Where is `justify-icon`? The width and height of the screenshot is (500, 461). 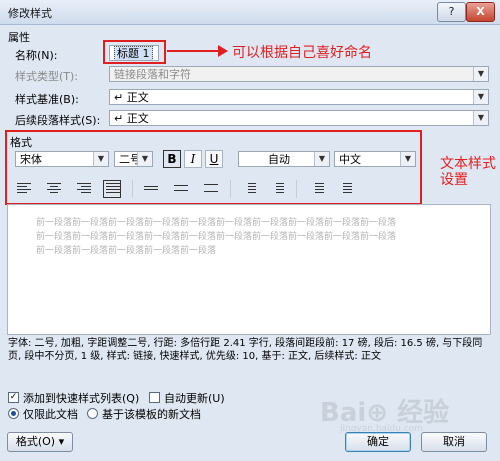 justify-icon is located at coordinates (113, 191).